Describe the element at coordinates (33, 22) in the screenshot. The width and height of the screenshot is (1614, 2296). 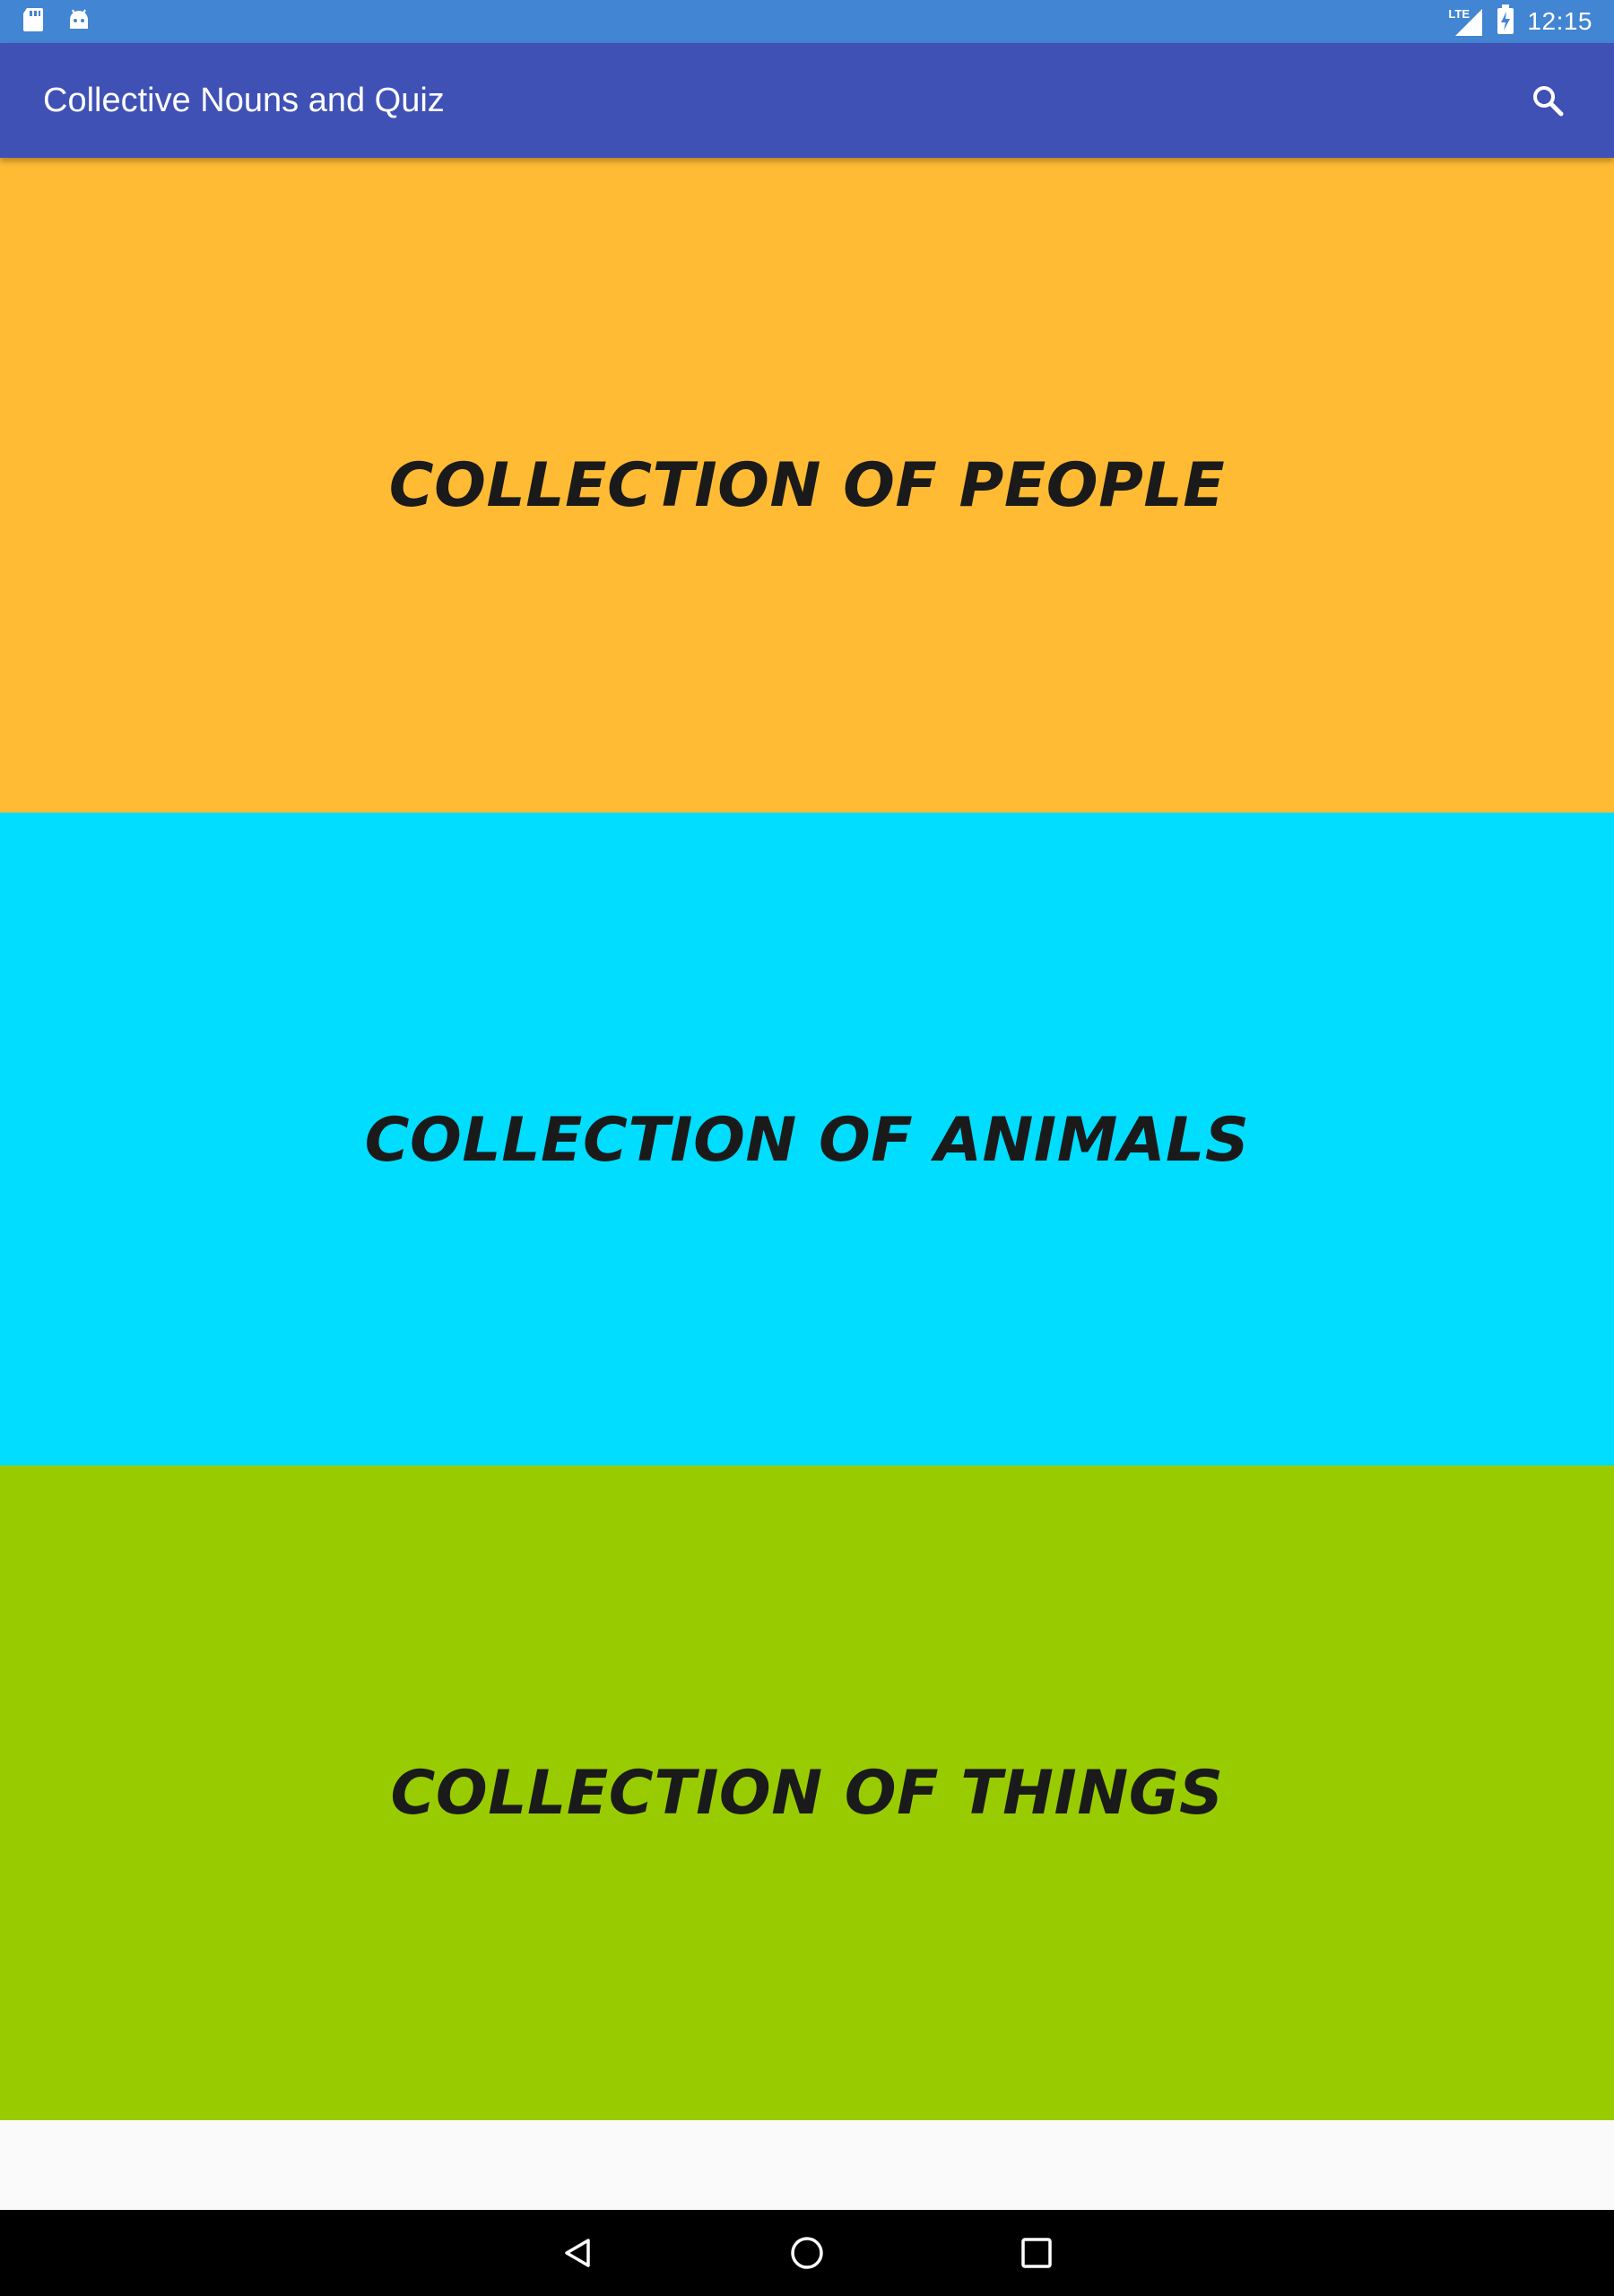
I see `sd-card-icon` at that location.